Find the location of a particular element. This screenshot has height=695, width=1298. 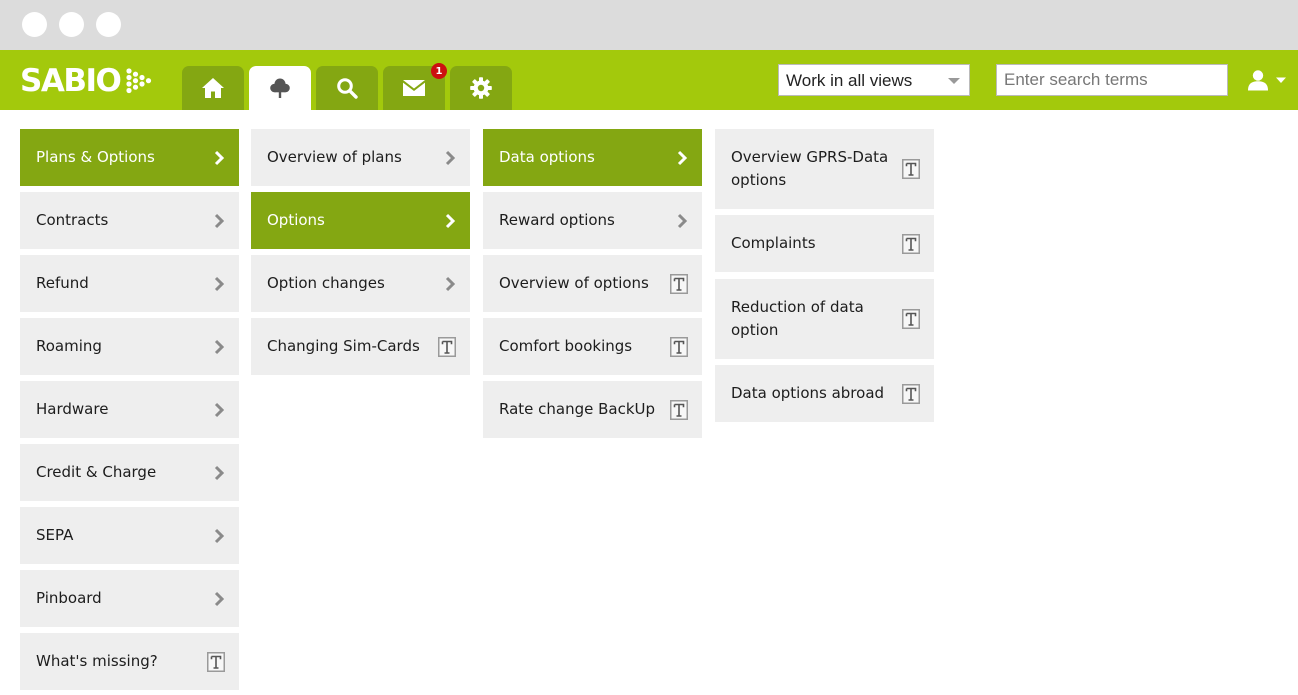

search-input is located at coordinates (1112, 80).